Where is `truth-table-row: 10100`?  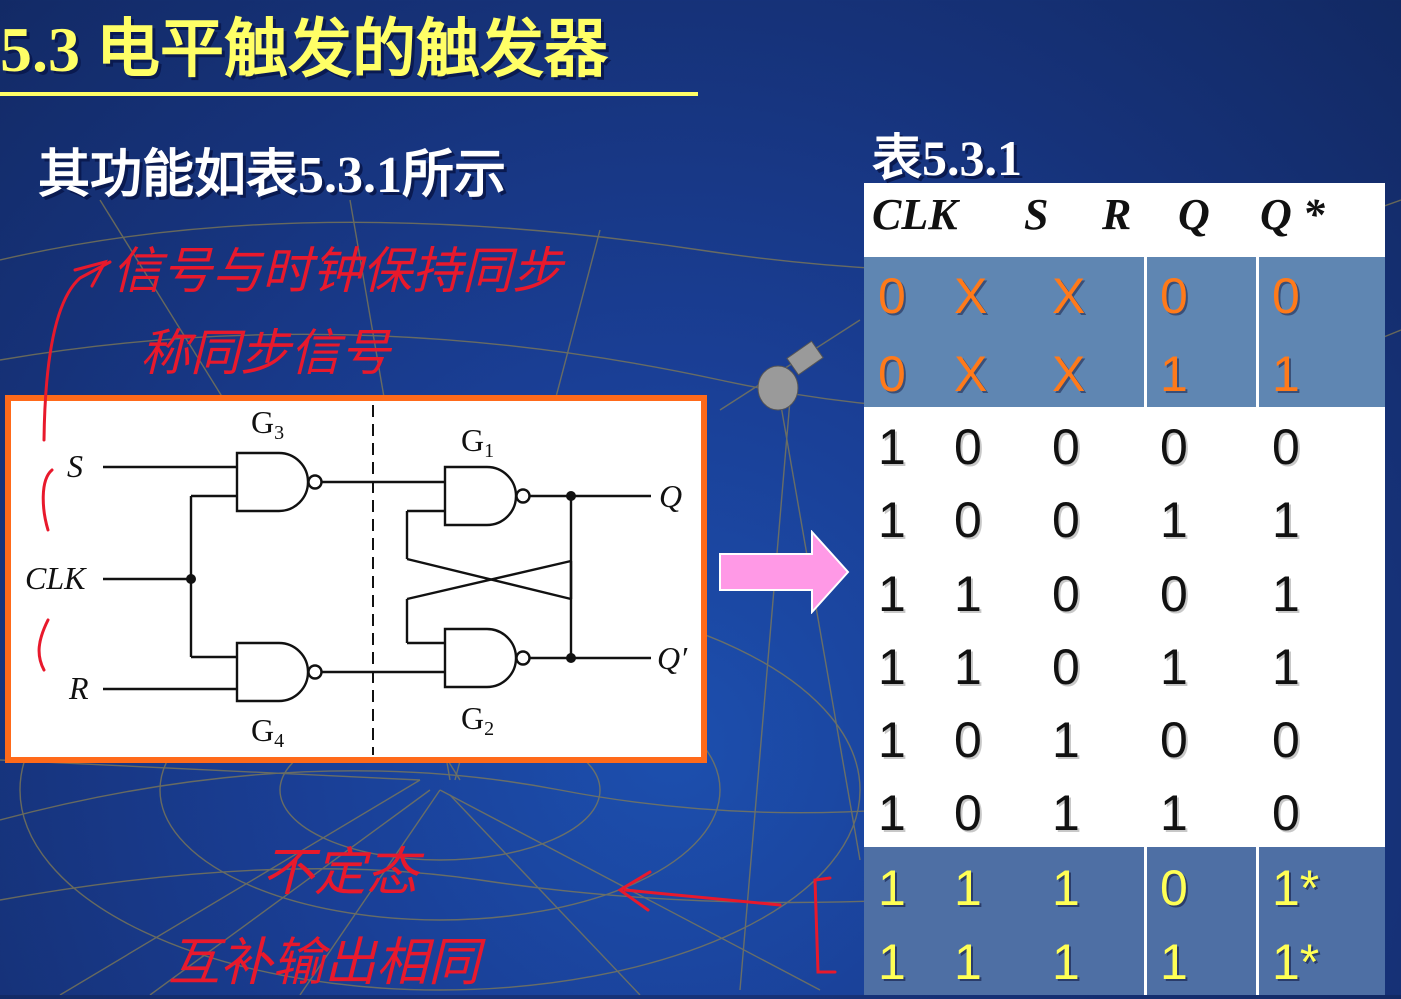 truth-table-row: 10100 is located at coordinates (1124, 740).